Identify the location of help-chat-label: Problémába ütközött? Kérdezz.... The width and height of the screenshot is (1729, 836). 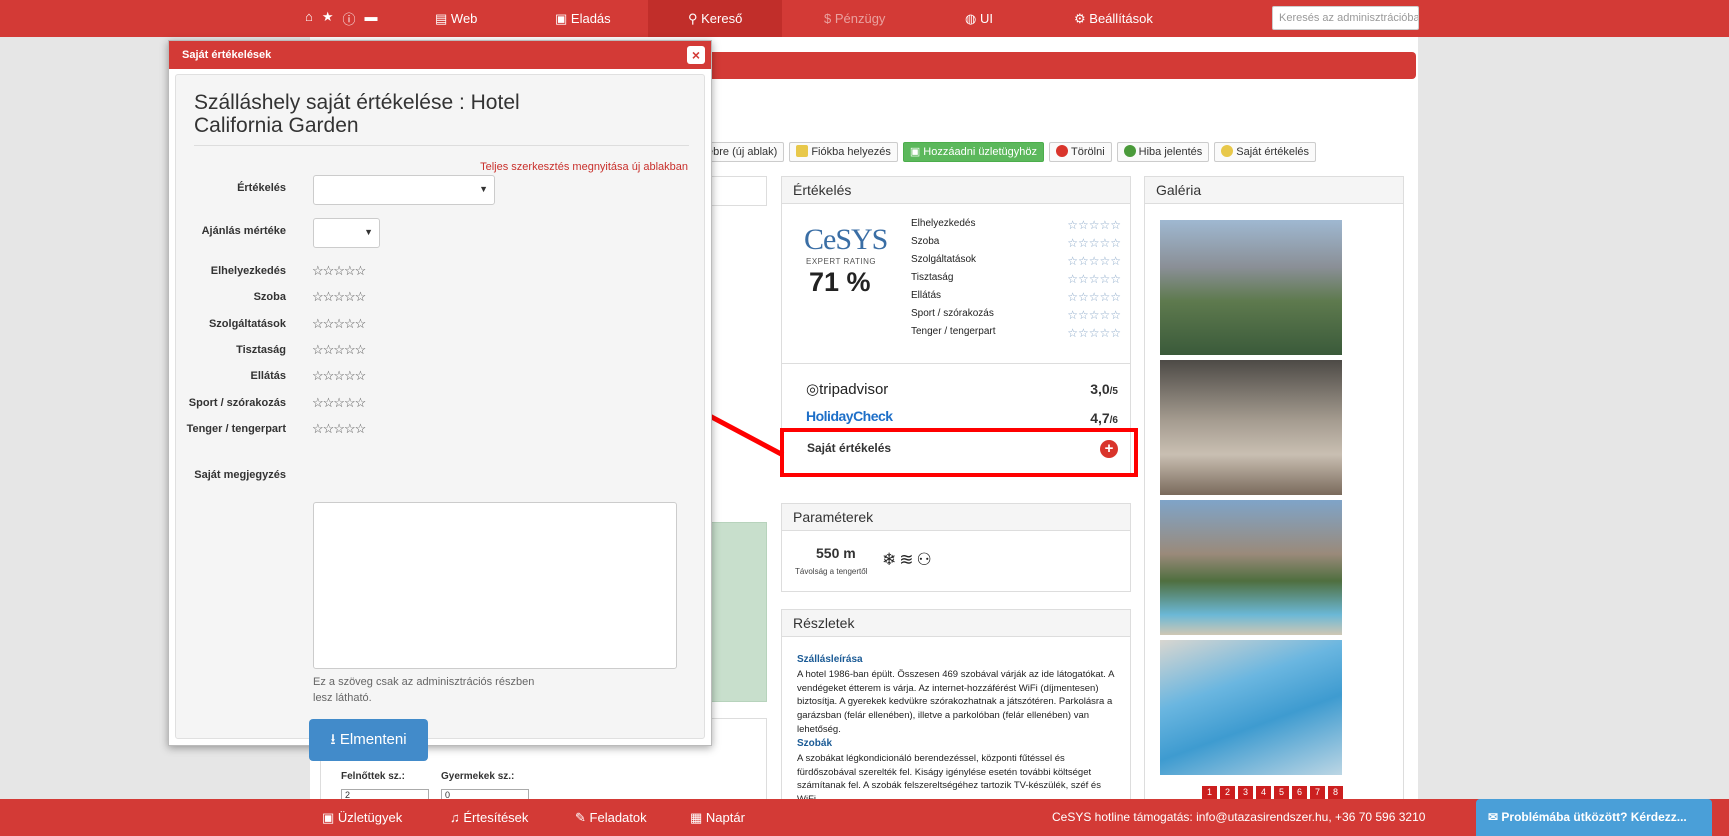
(1594, 817).